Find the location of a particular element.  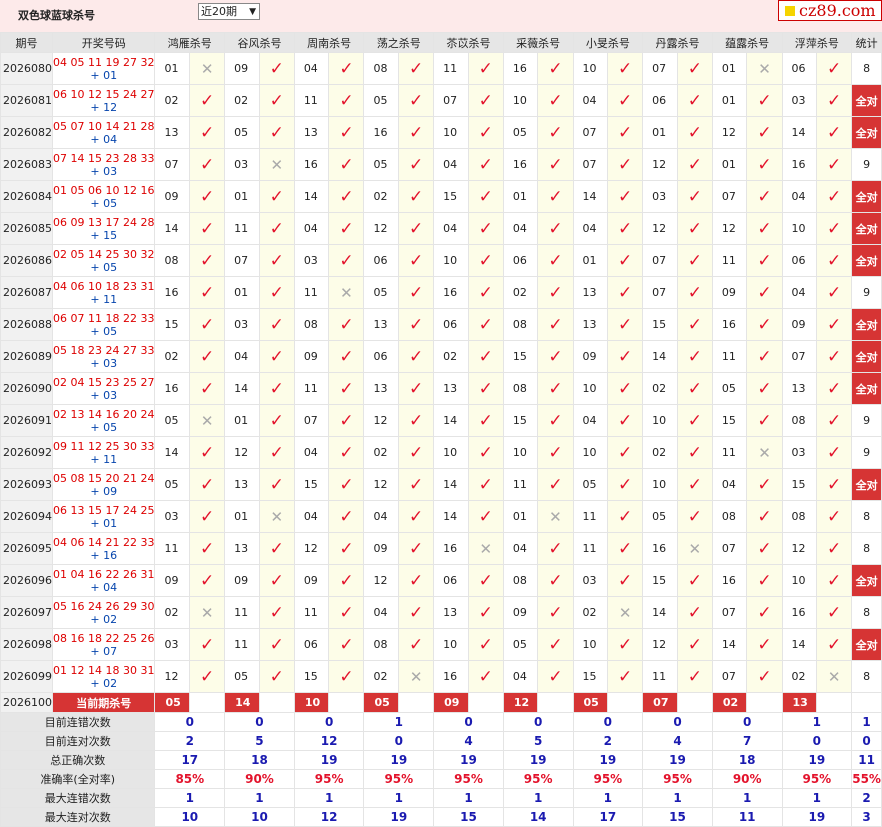

current-issue-number: 2026100 is located at coordinates (26, 702).